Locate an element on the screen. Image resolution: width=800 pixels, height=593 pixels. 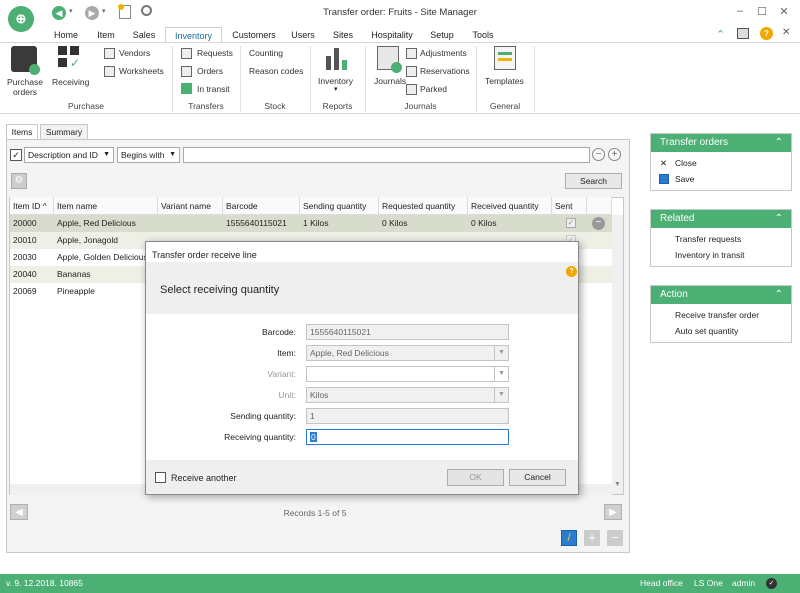
receive-transfer-order-link: Receive transfer order is located at coordinates (721, 315).